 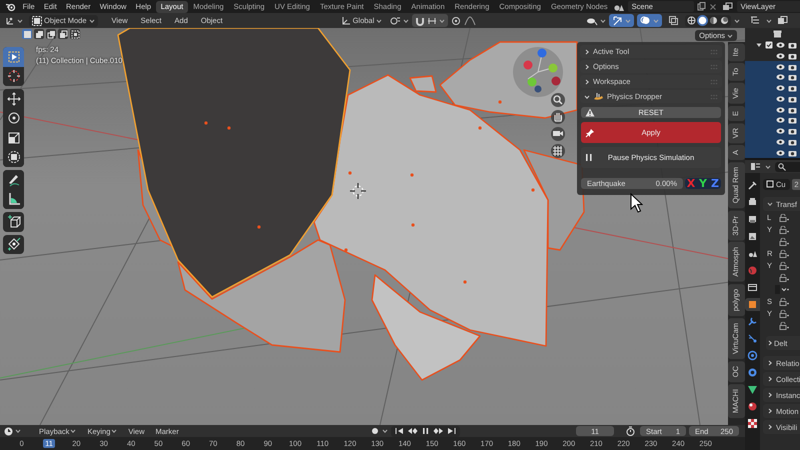 What do you see at coordinates (430, 20) in the screenshot?
I see `snap-button` at bounding box center [430, 20].